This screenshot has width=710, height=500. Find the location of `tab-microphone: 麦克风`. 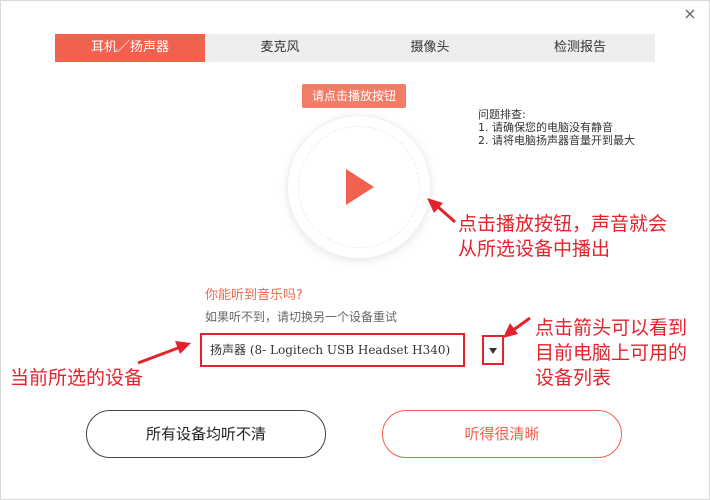

tab-microphone: 麦克风 is located at coordinates (280, 48).